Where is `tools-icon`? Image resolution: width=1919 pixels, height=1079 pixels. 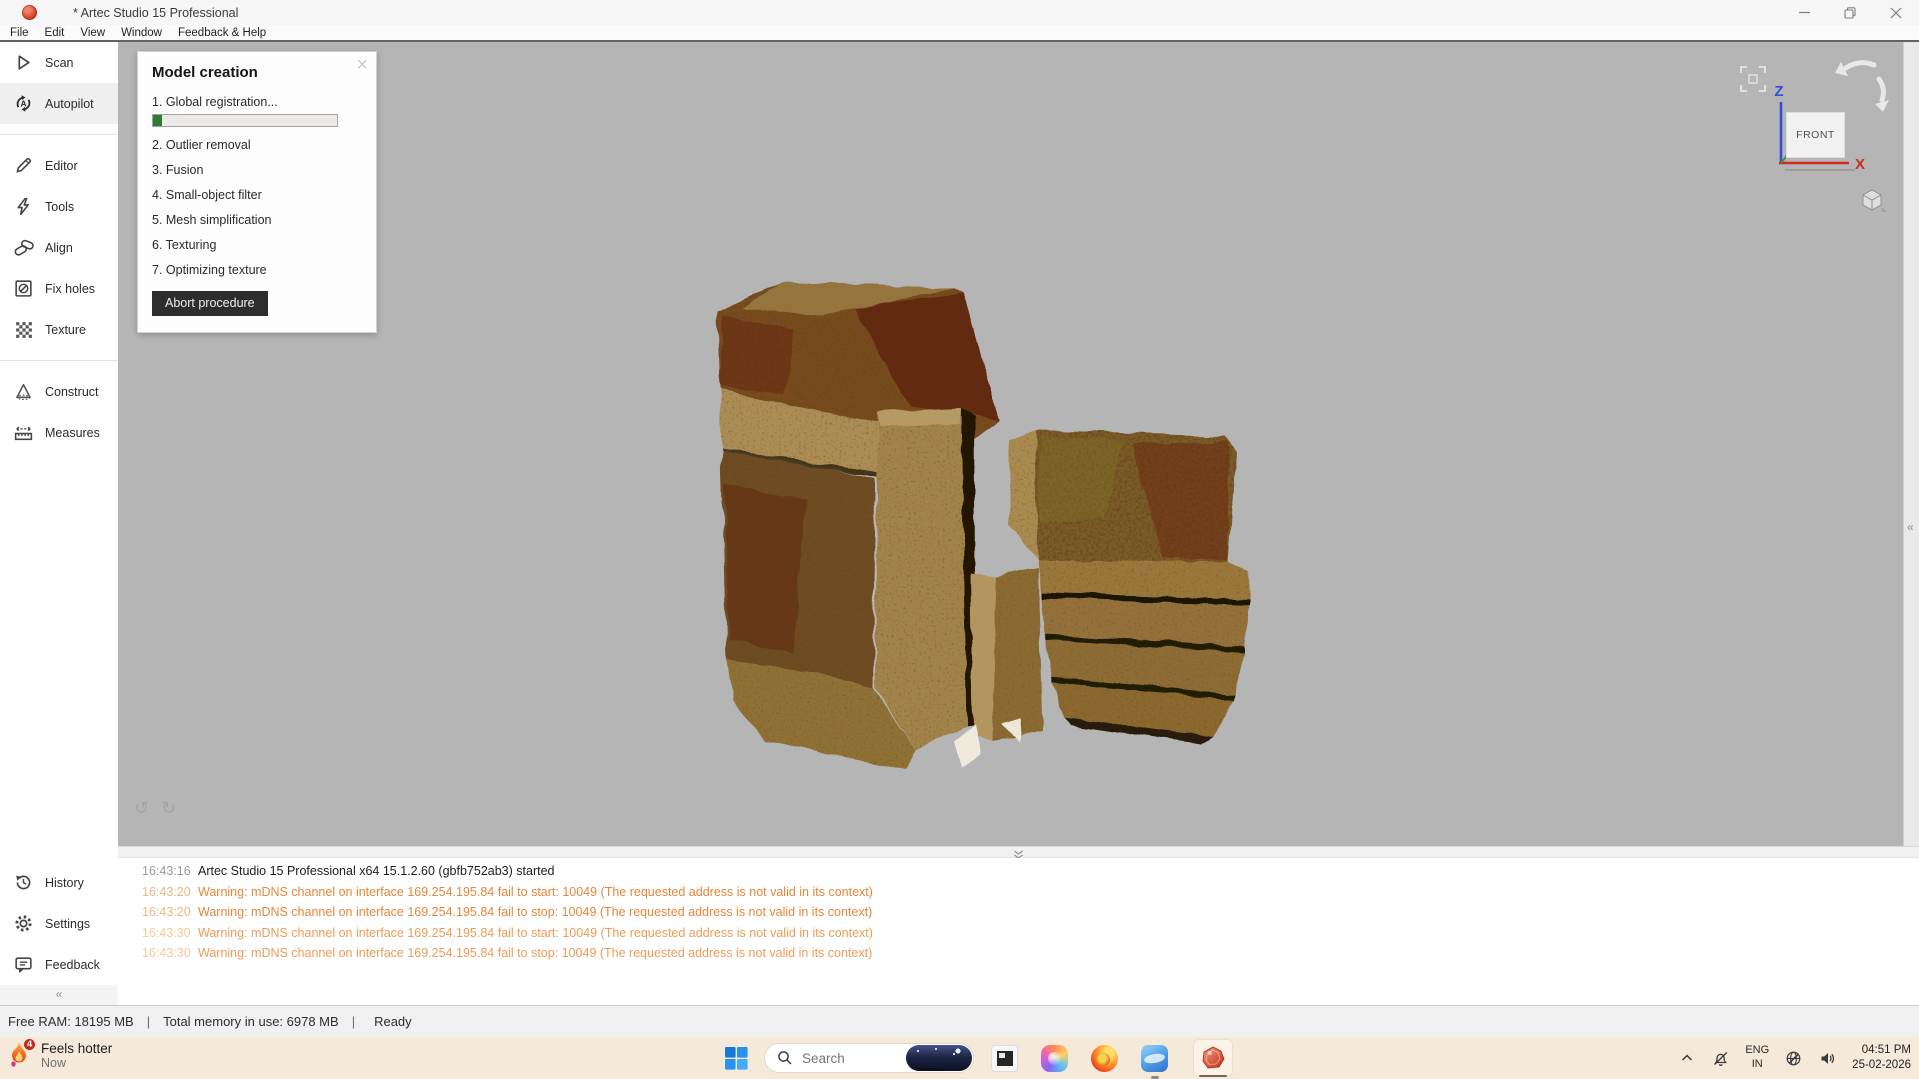
tools-icon is located at coordinates (23, 206).